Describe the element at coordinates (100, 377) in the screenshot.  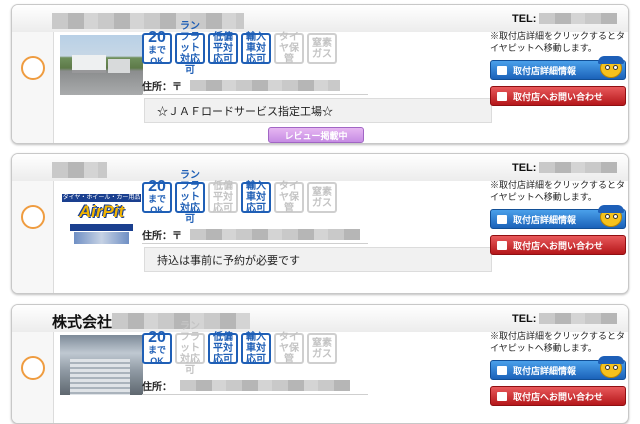
I see `garage-door-shape` at that location.